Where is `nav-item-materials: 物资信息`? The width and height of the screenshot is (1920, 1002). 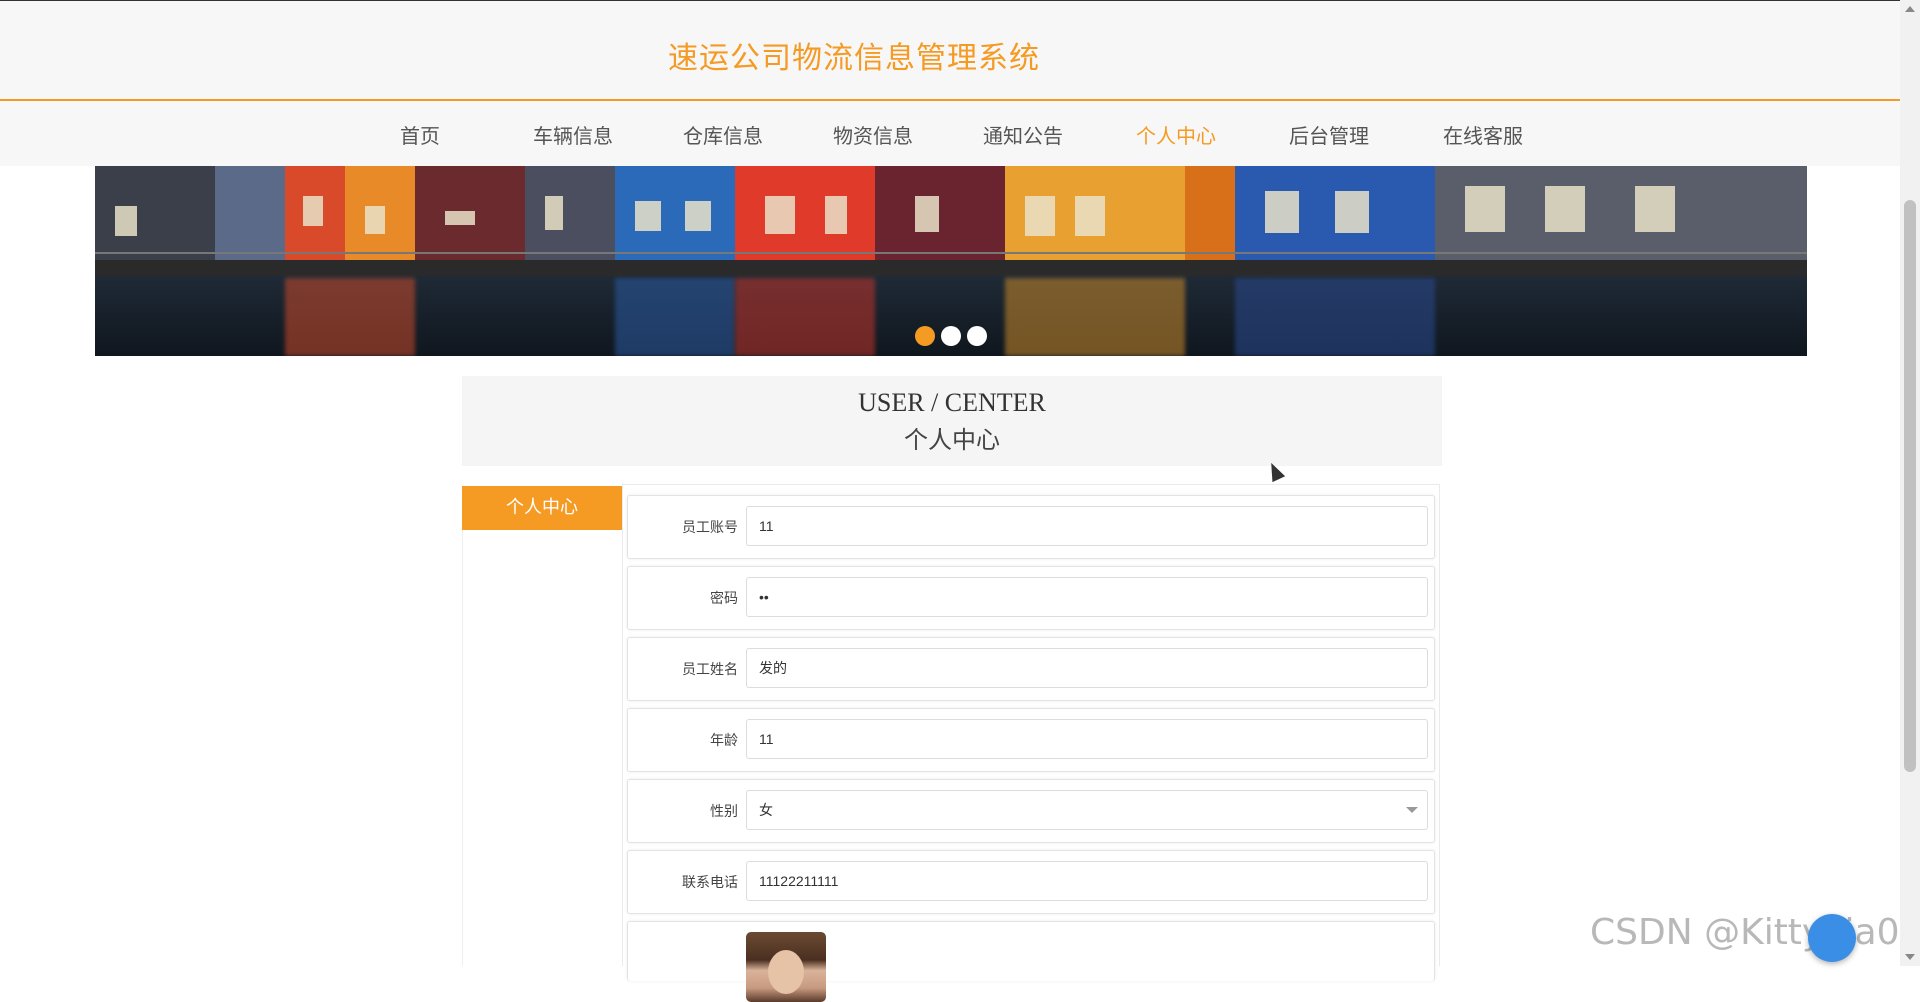
nav-item-materials: 物资信息 is located at coordinates (873, 134).